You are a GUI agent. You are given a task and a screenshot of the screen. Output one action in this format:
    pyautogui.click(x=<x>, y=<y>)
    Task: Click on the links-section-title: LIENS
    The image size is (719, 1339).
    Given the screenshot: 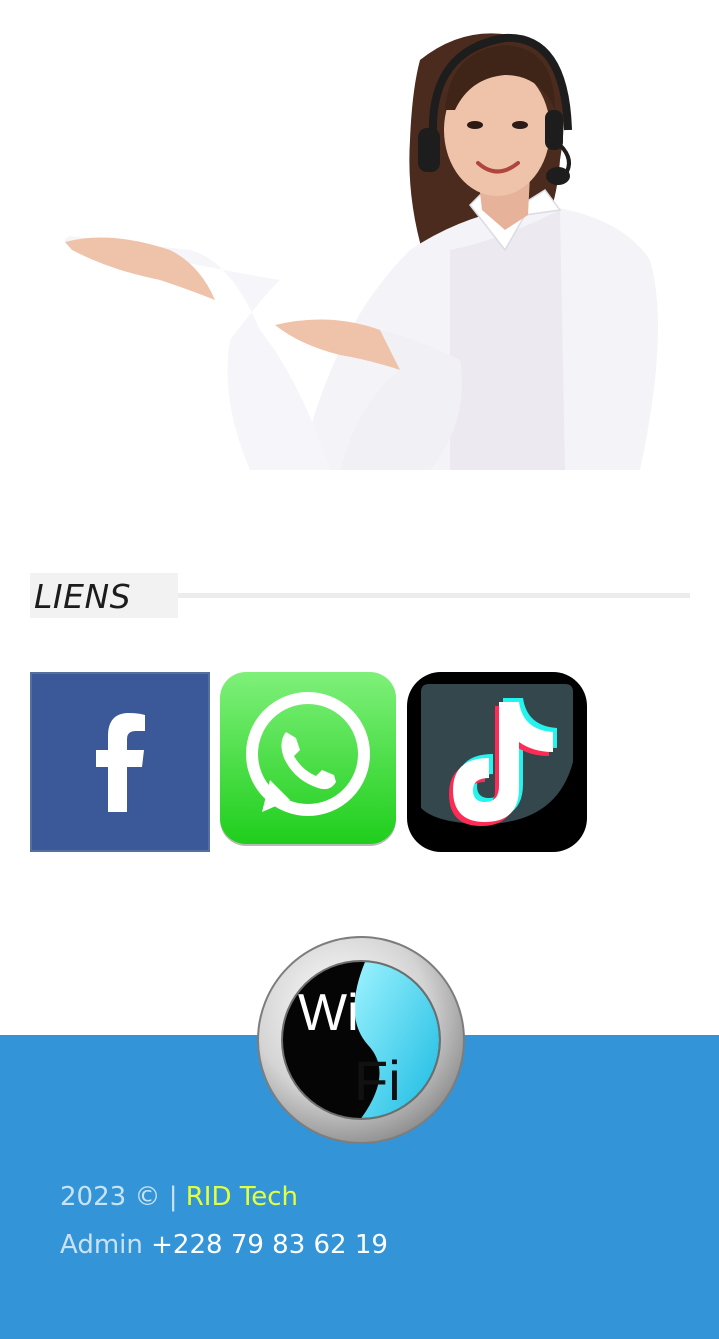 What is the action you would take?
    pyautogui.click(x=104, y=595)
    